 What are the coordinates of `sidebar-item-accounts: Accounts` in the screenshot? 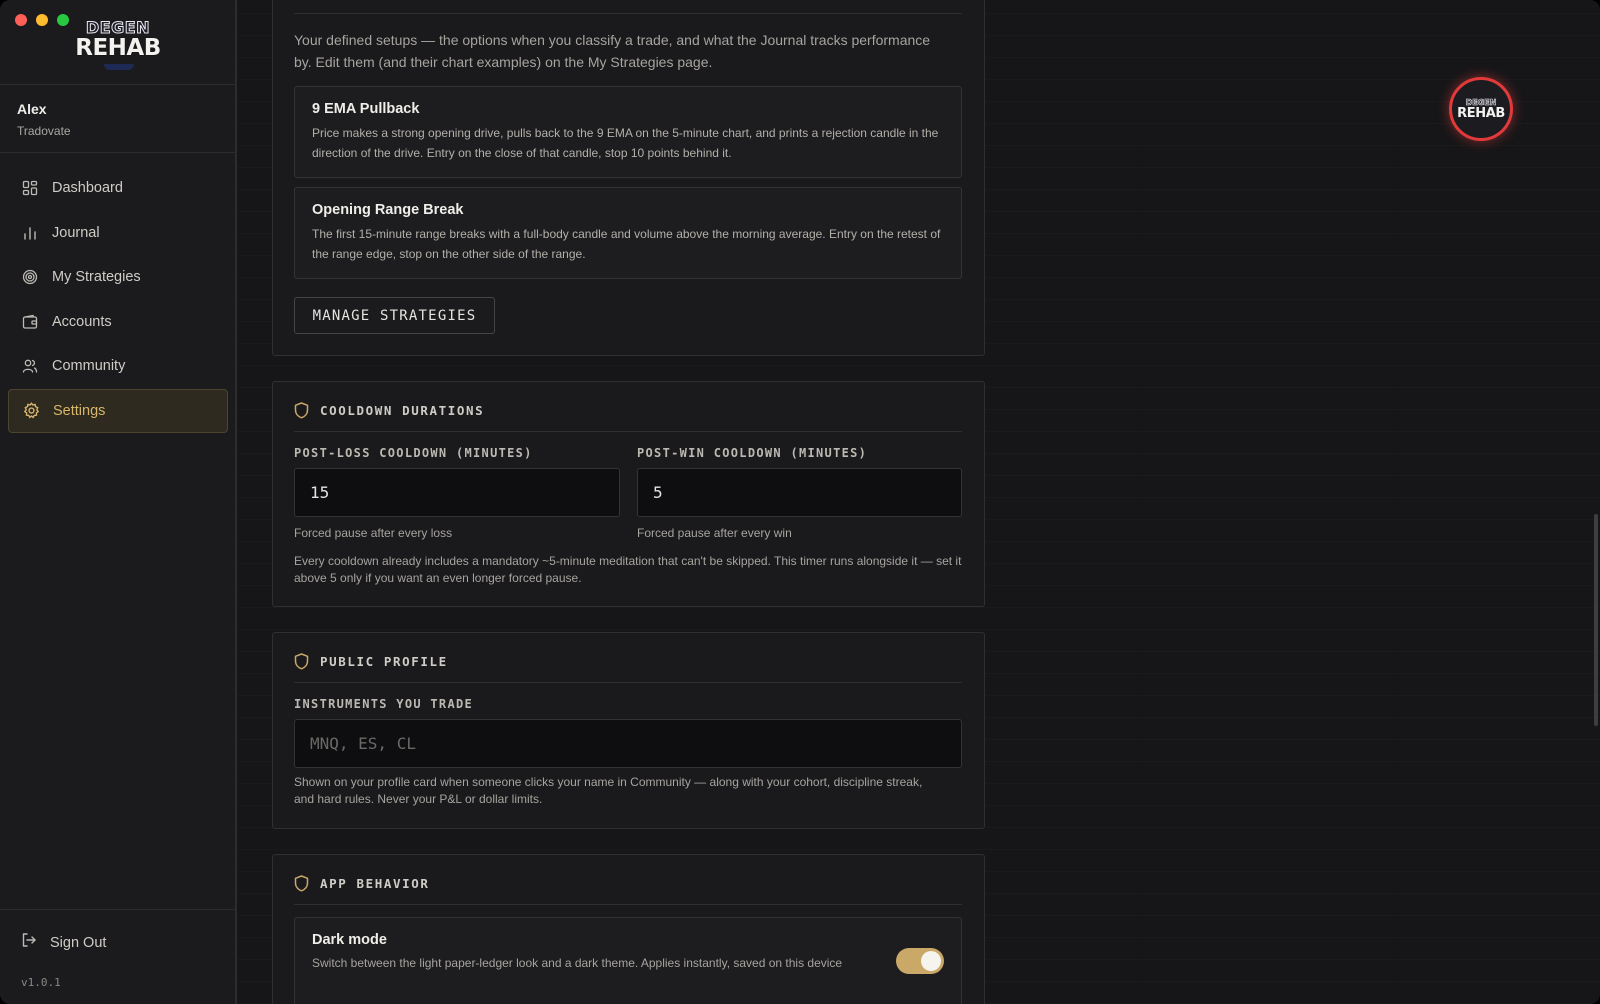 It's located at (118, 322).